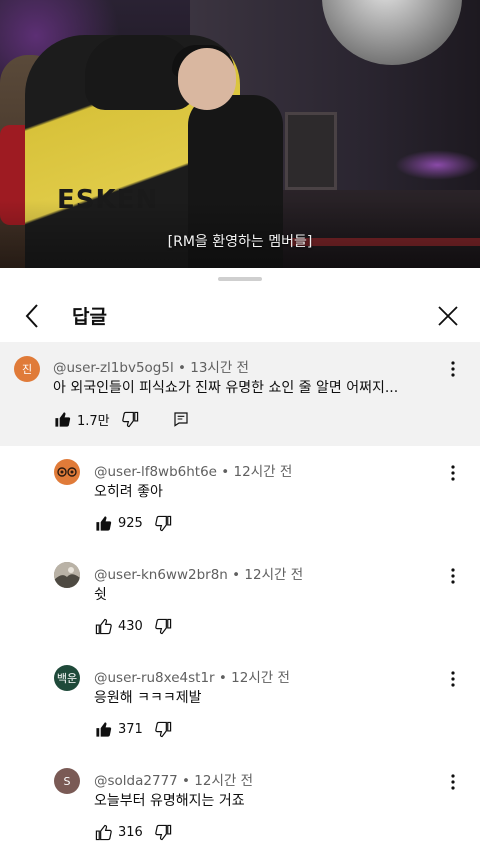 The image size is (480, 864). Describe the element at coordinates (437, 165) in the screenshot. I see `video-stage-light` at that location.